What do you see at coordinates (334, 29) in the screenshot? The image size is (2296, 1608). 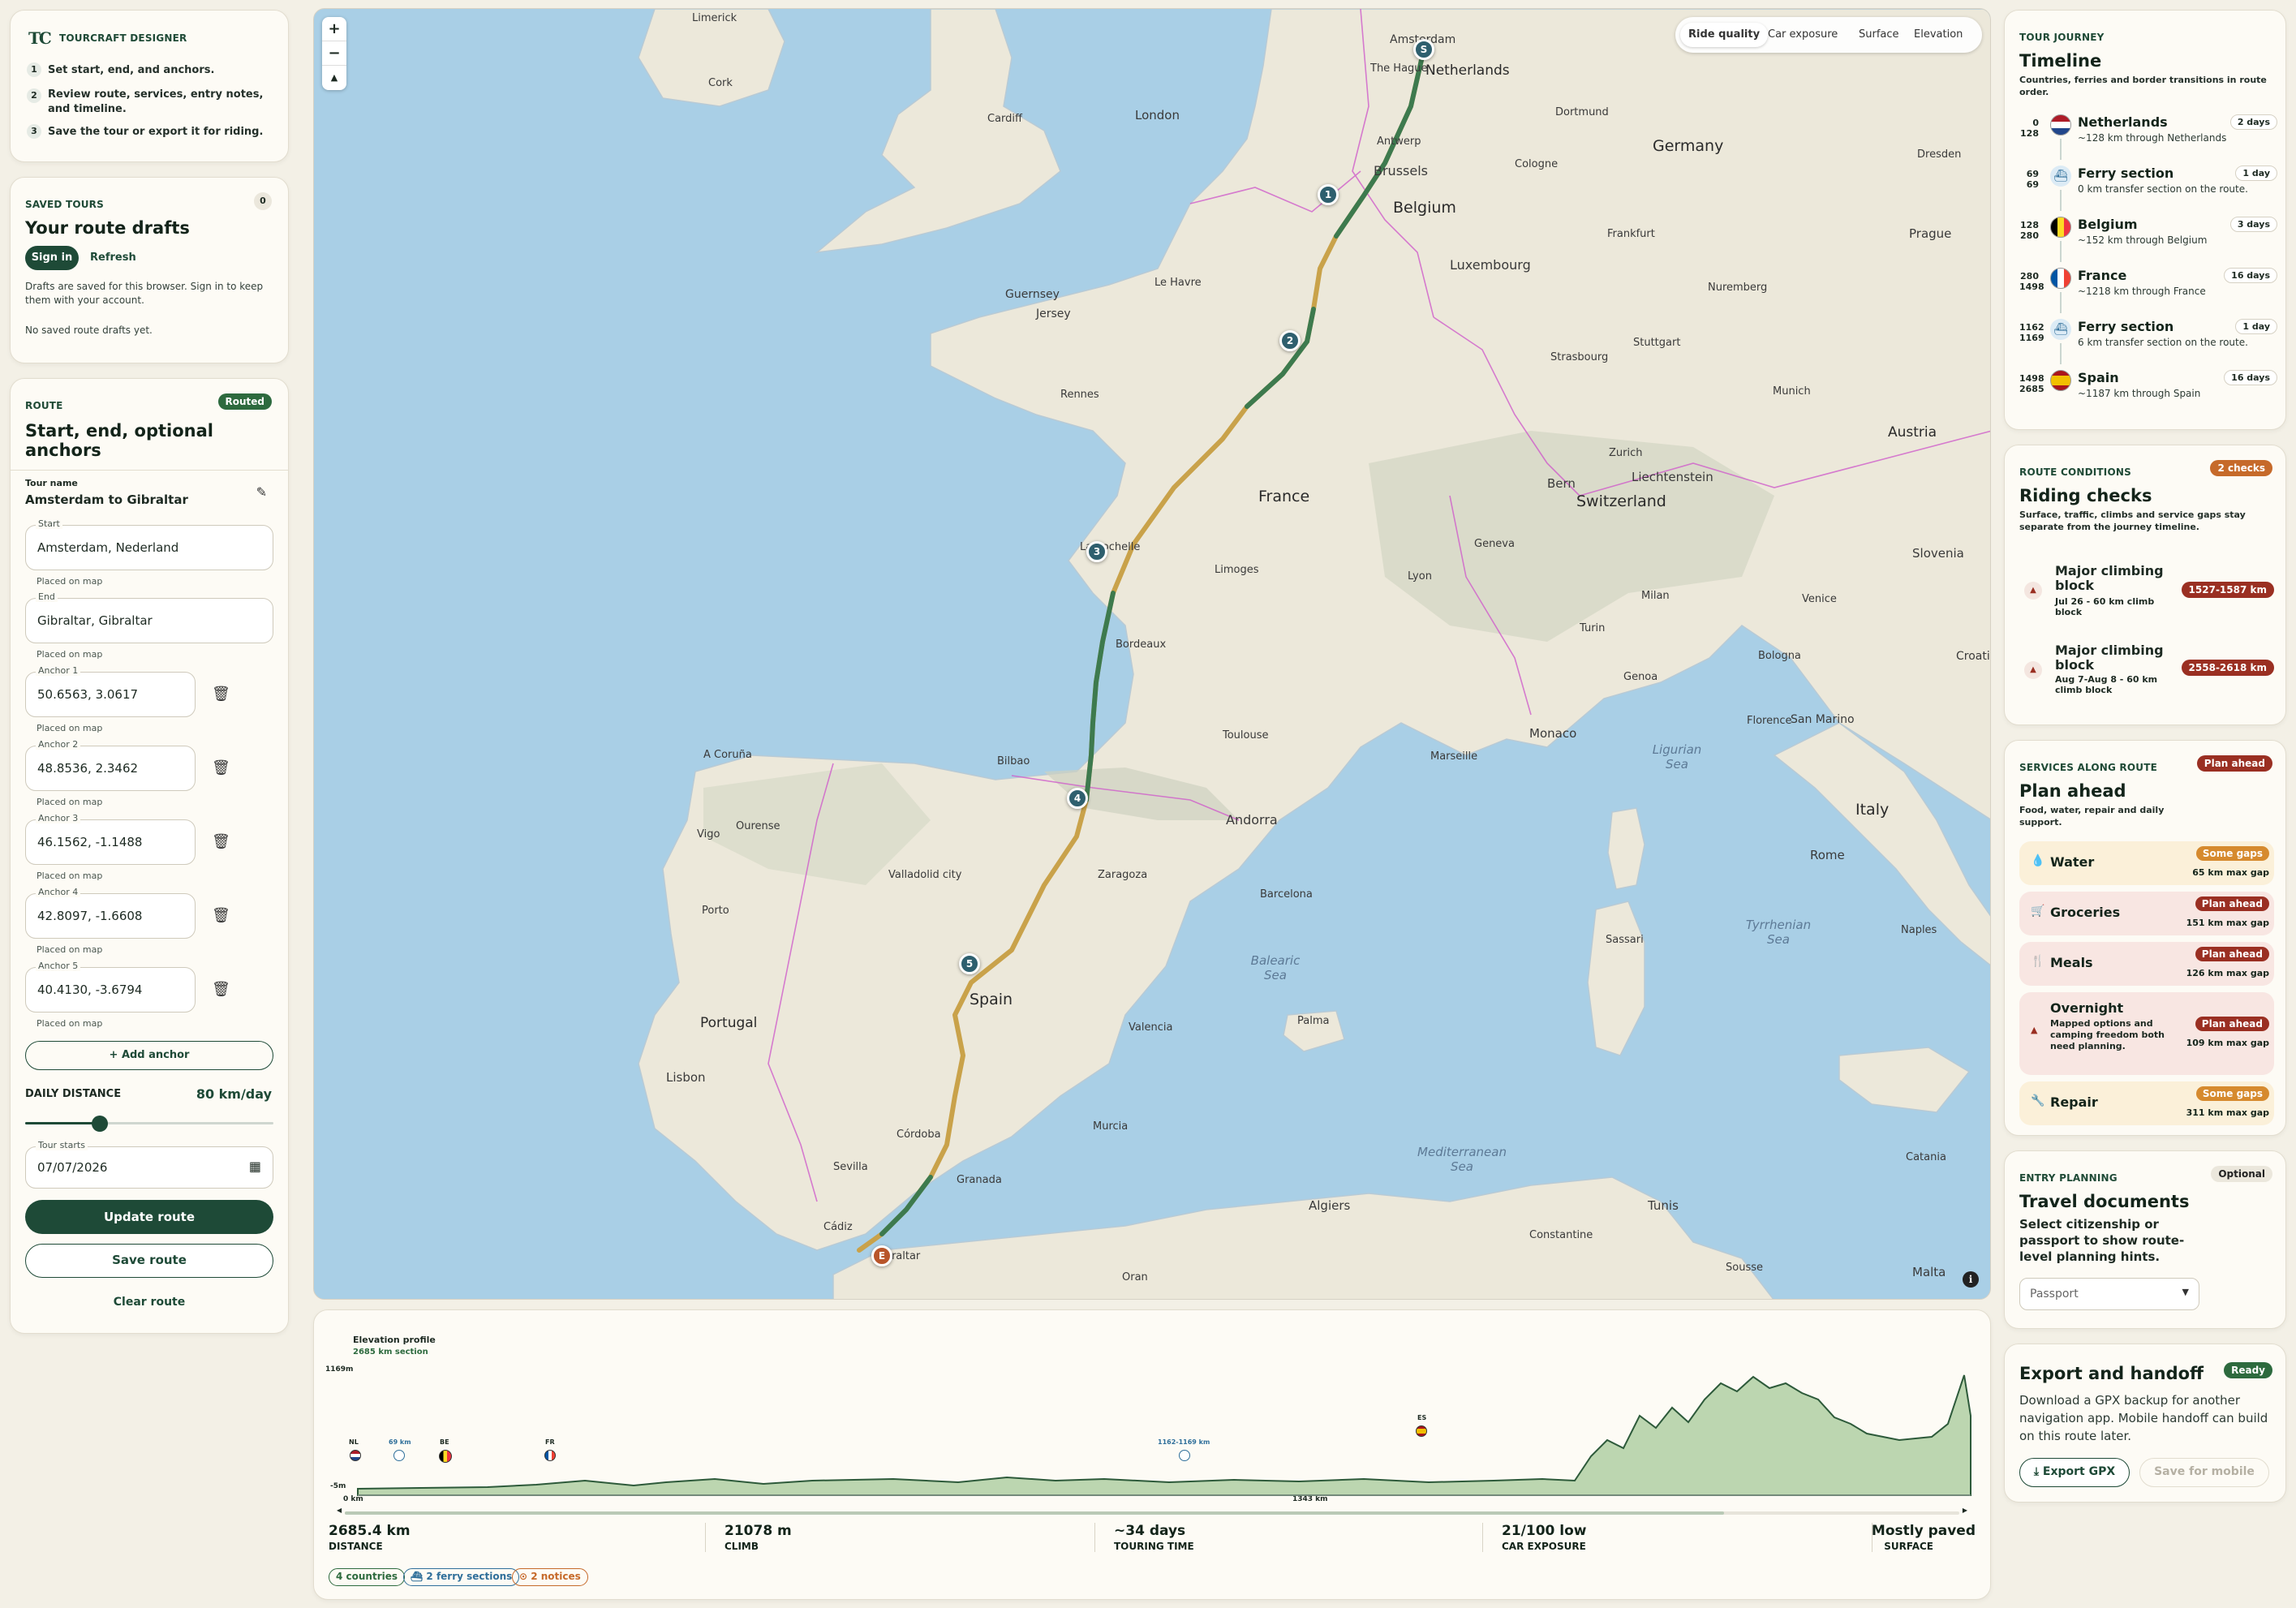 I see `zoom-in-button: +` at bounding box center [334, 29].